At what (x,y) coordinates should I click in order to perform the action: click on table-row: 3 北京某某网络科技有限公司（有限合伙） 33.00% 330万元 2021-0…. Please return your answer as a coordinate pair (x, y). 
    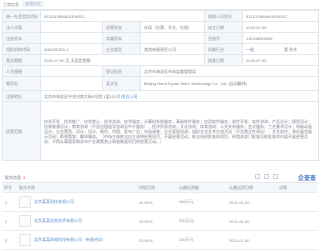
    Looking at the image, I should click on (160, 240).